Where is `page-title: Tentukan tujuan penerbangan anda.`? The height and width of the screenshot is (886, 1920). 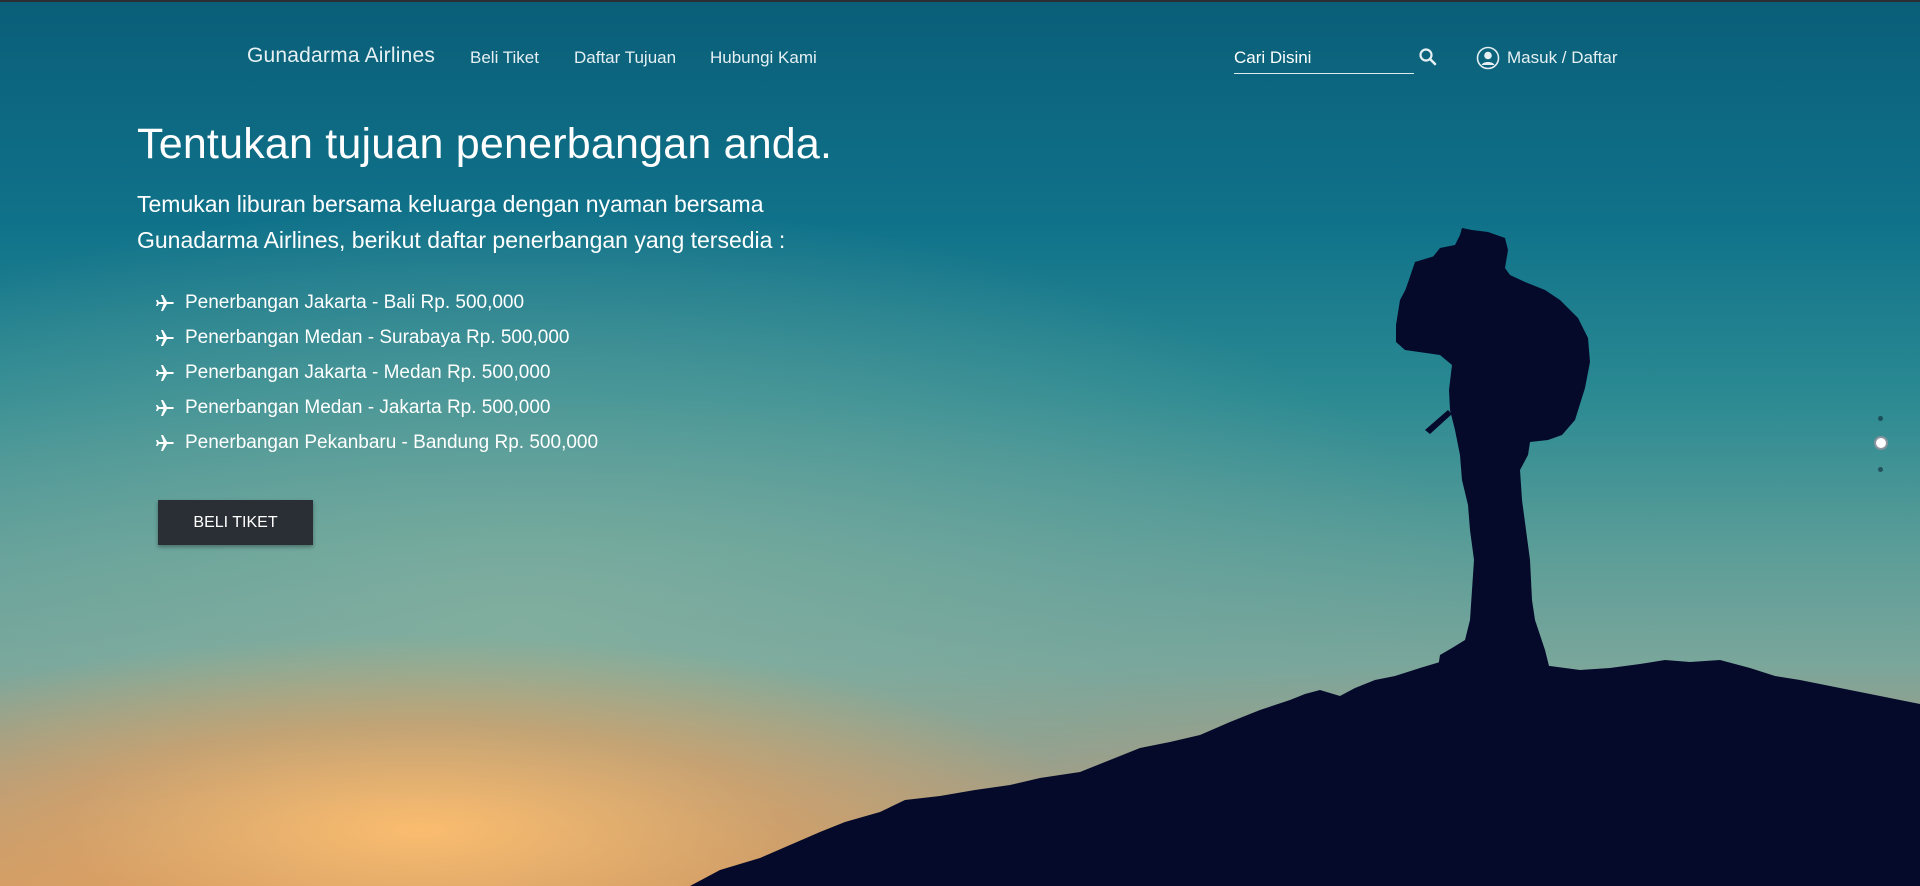 page-title: Tentukan tujuan penerbangan anda. is located at coordinates (485, 144).